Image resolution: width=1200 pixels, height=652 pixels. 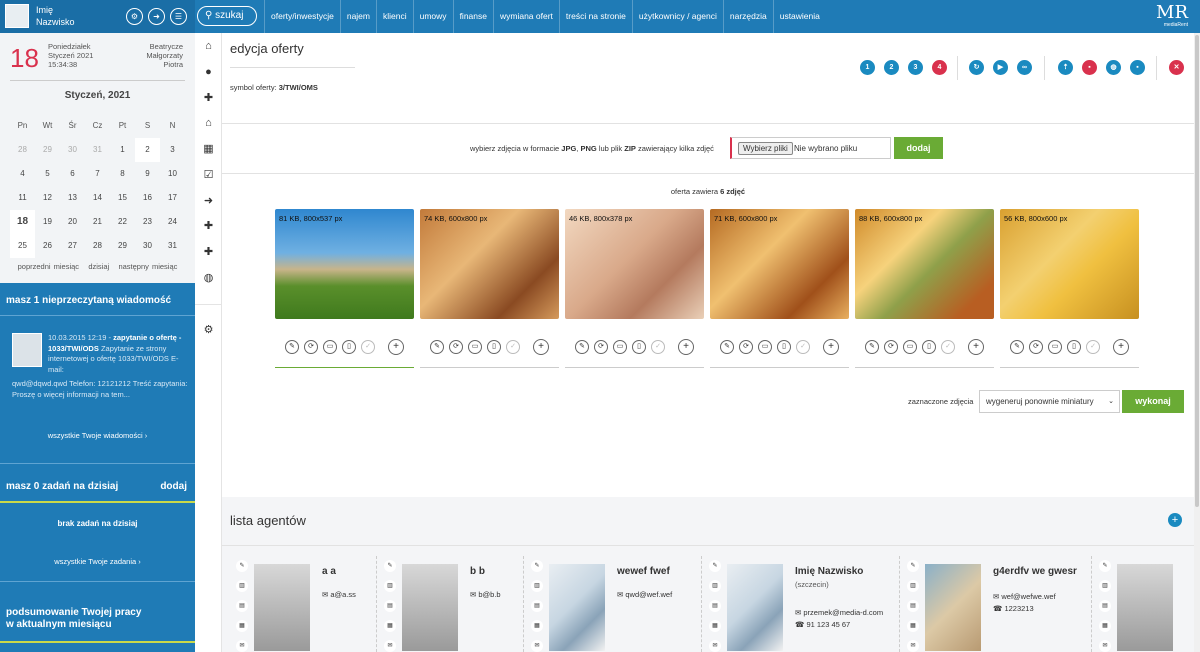 What do you see at coordinates (644, 594) in the screenshot?
I see `agent-email: ✉ qwd@wef.wef` at bounding box center [644, 594].